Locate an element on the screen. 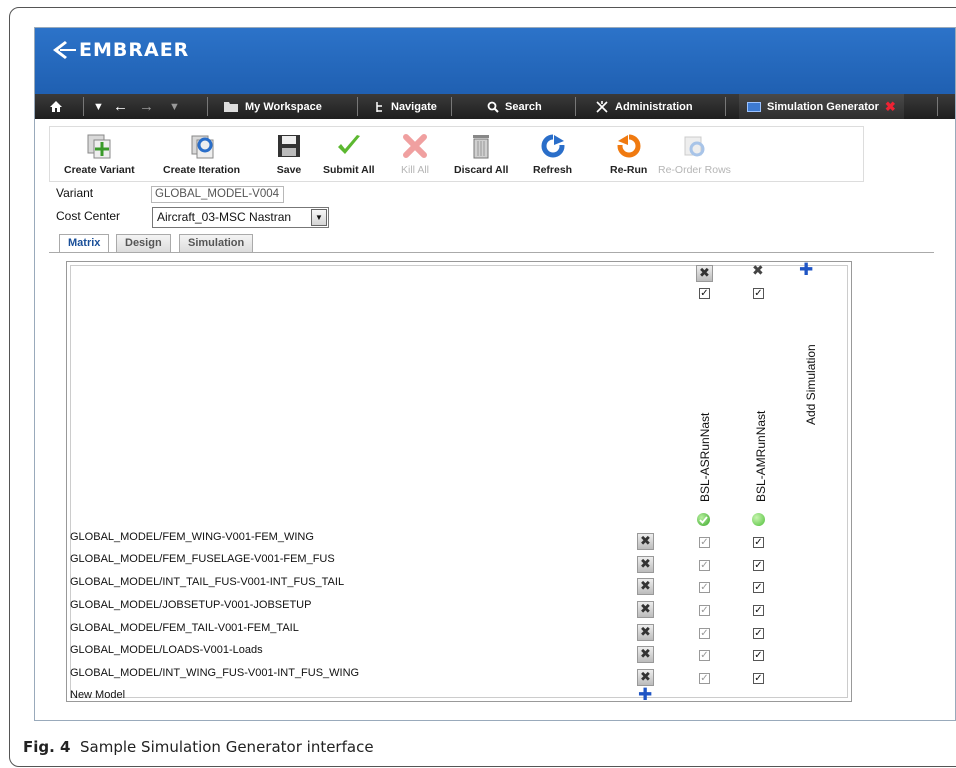  tab-simulation: Simulation is located at coordinates (216, 243).